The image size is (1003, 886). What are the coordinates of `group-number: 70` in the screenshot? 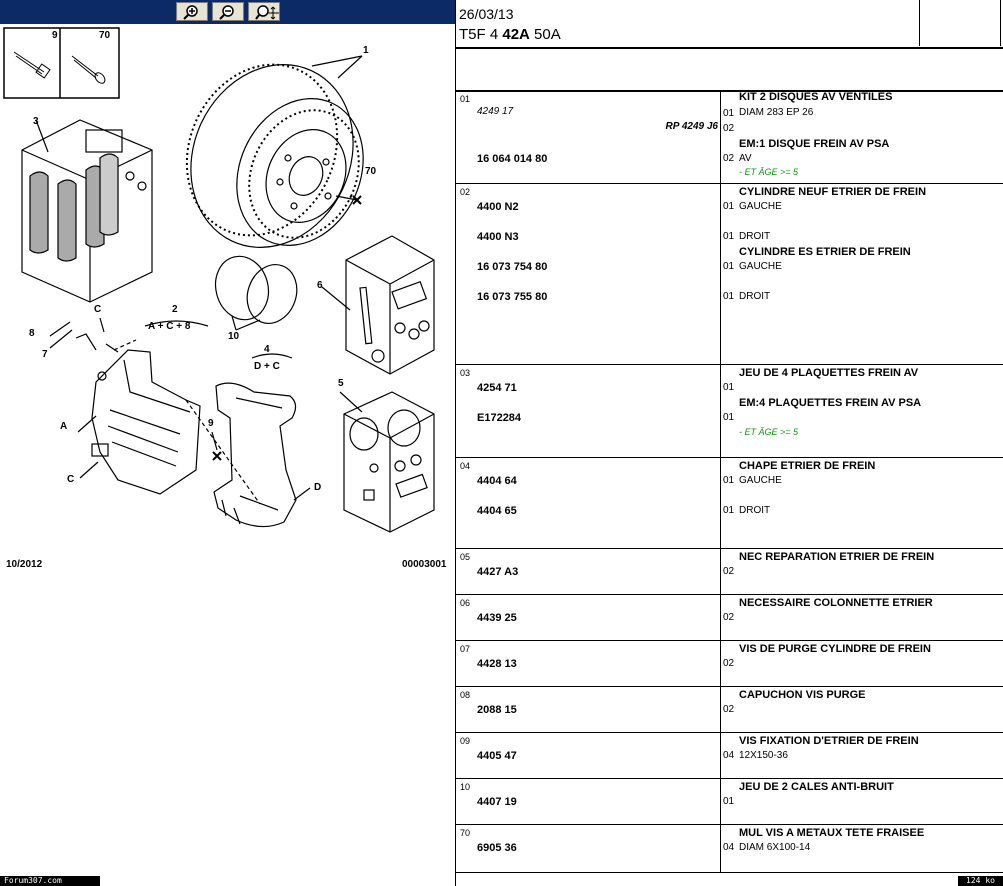 It's located at (465, 833).